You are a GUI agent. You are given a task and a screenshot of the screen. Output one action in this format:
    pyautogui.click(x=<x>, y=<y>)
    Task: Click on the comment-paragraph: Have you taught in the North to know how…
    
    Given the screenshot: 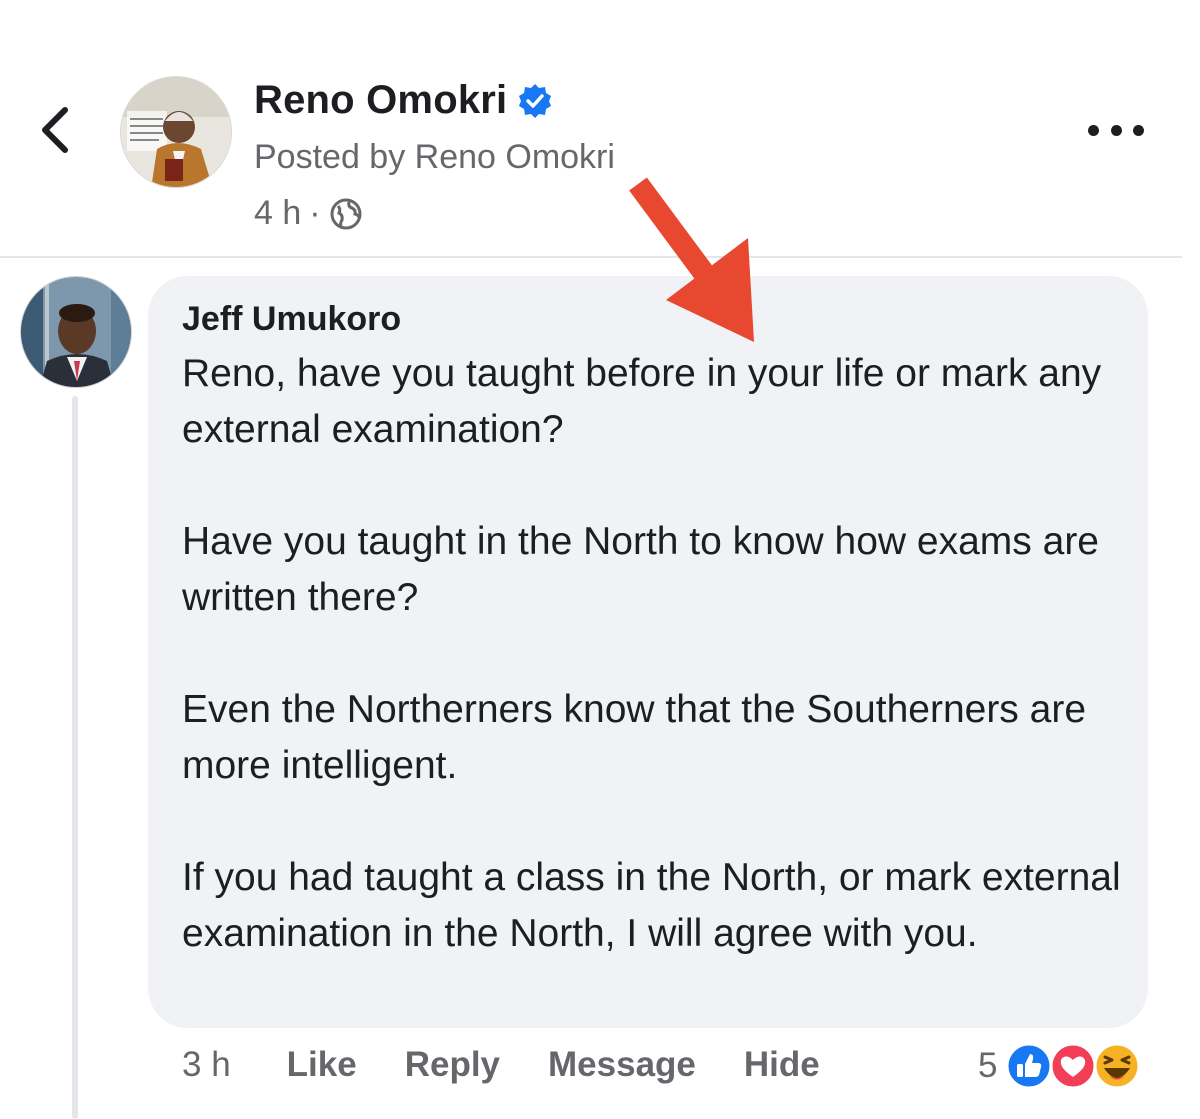 What is the action you would take?
    pyautogui.click(x=640, y=569)
    